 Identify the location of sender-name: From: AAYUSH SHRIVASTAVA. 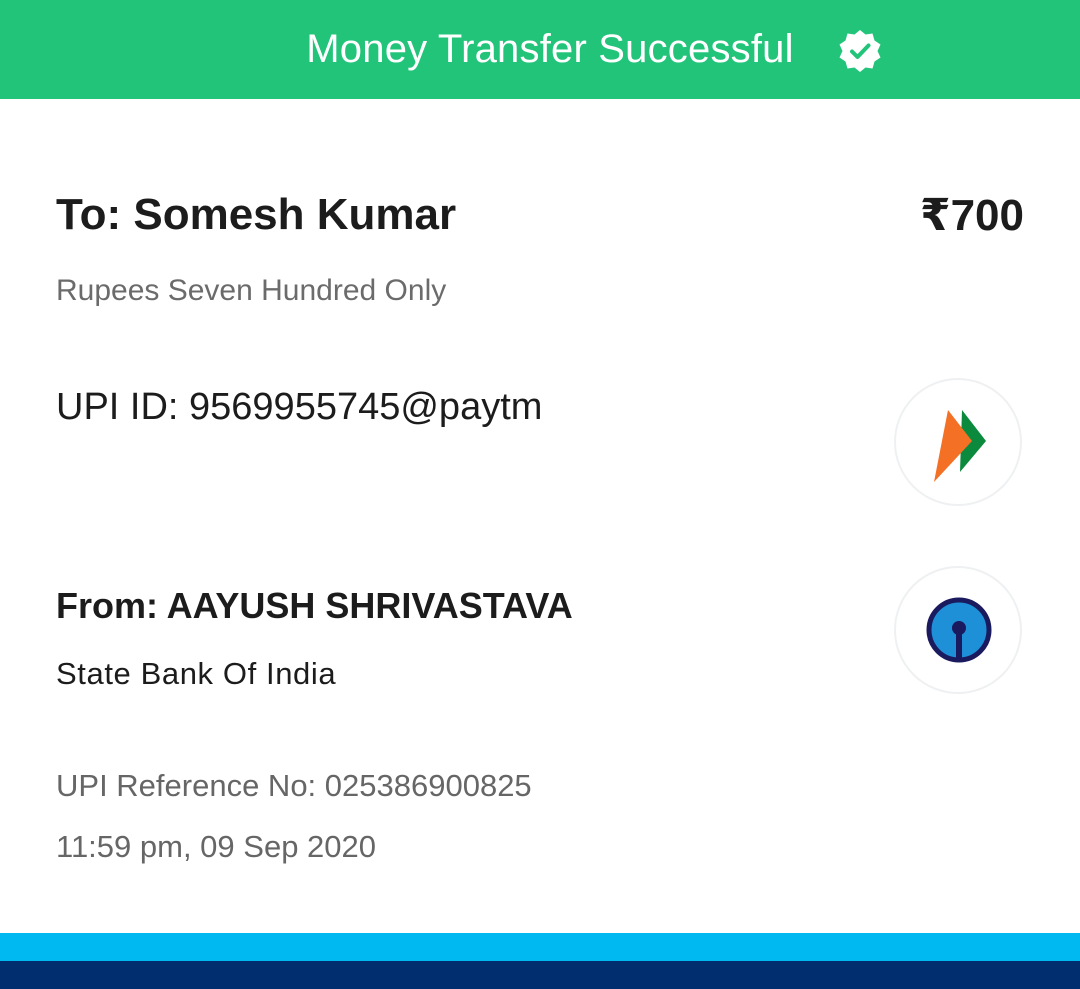
(314, 605).